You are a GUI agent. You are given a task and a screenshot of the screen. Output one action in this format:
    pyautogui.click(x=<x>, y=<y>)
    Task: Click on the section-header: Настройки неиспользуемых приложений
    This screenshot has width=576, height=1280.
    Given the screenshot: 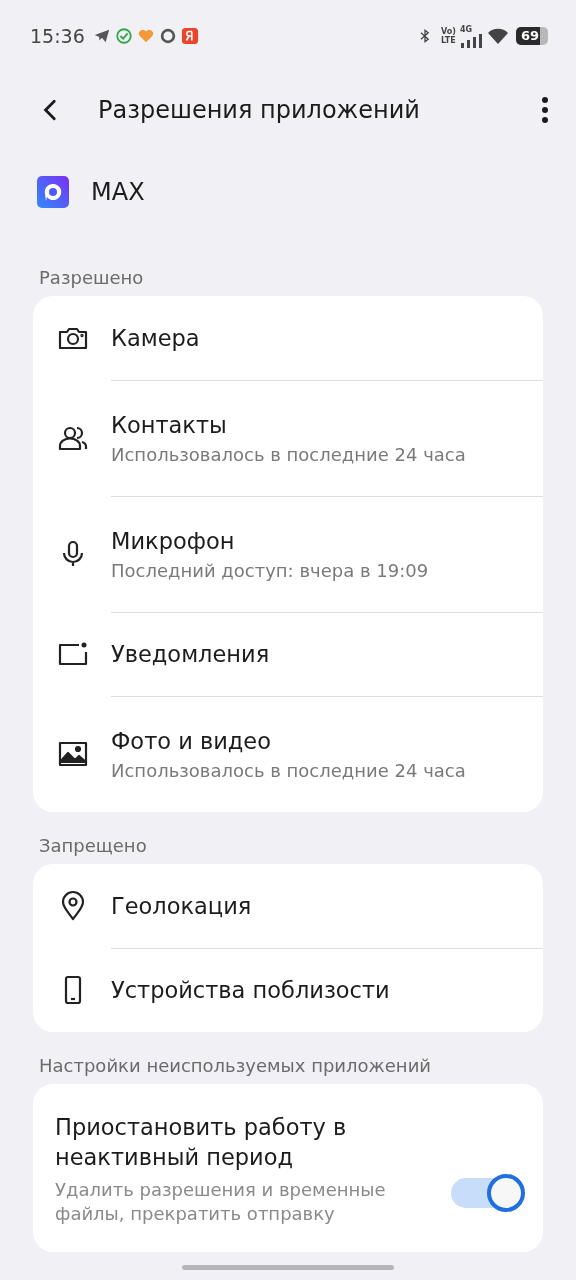 What is the action you would take?
    pyautogui.click(x=235, y=1065)
    